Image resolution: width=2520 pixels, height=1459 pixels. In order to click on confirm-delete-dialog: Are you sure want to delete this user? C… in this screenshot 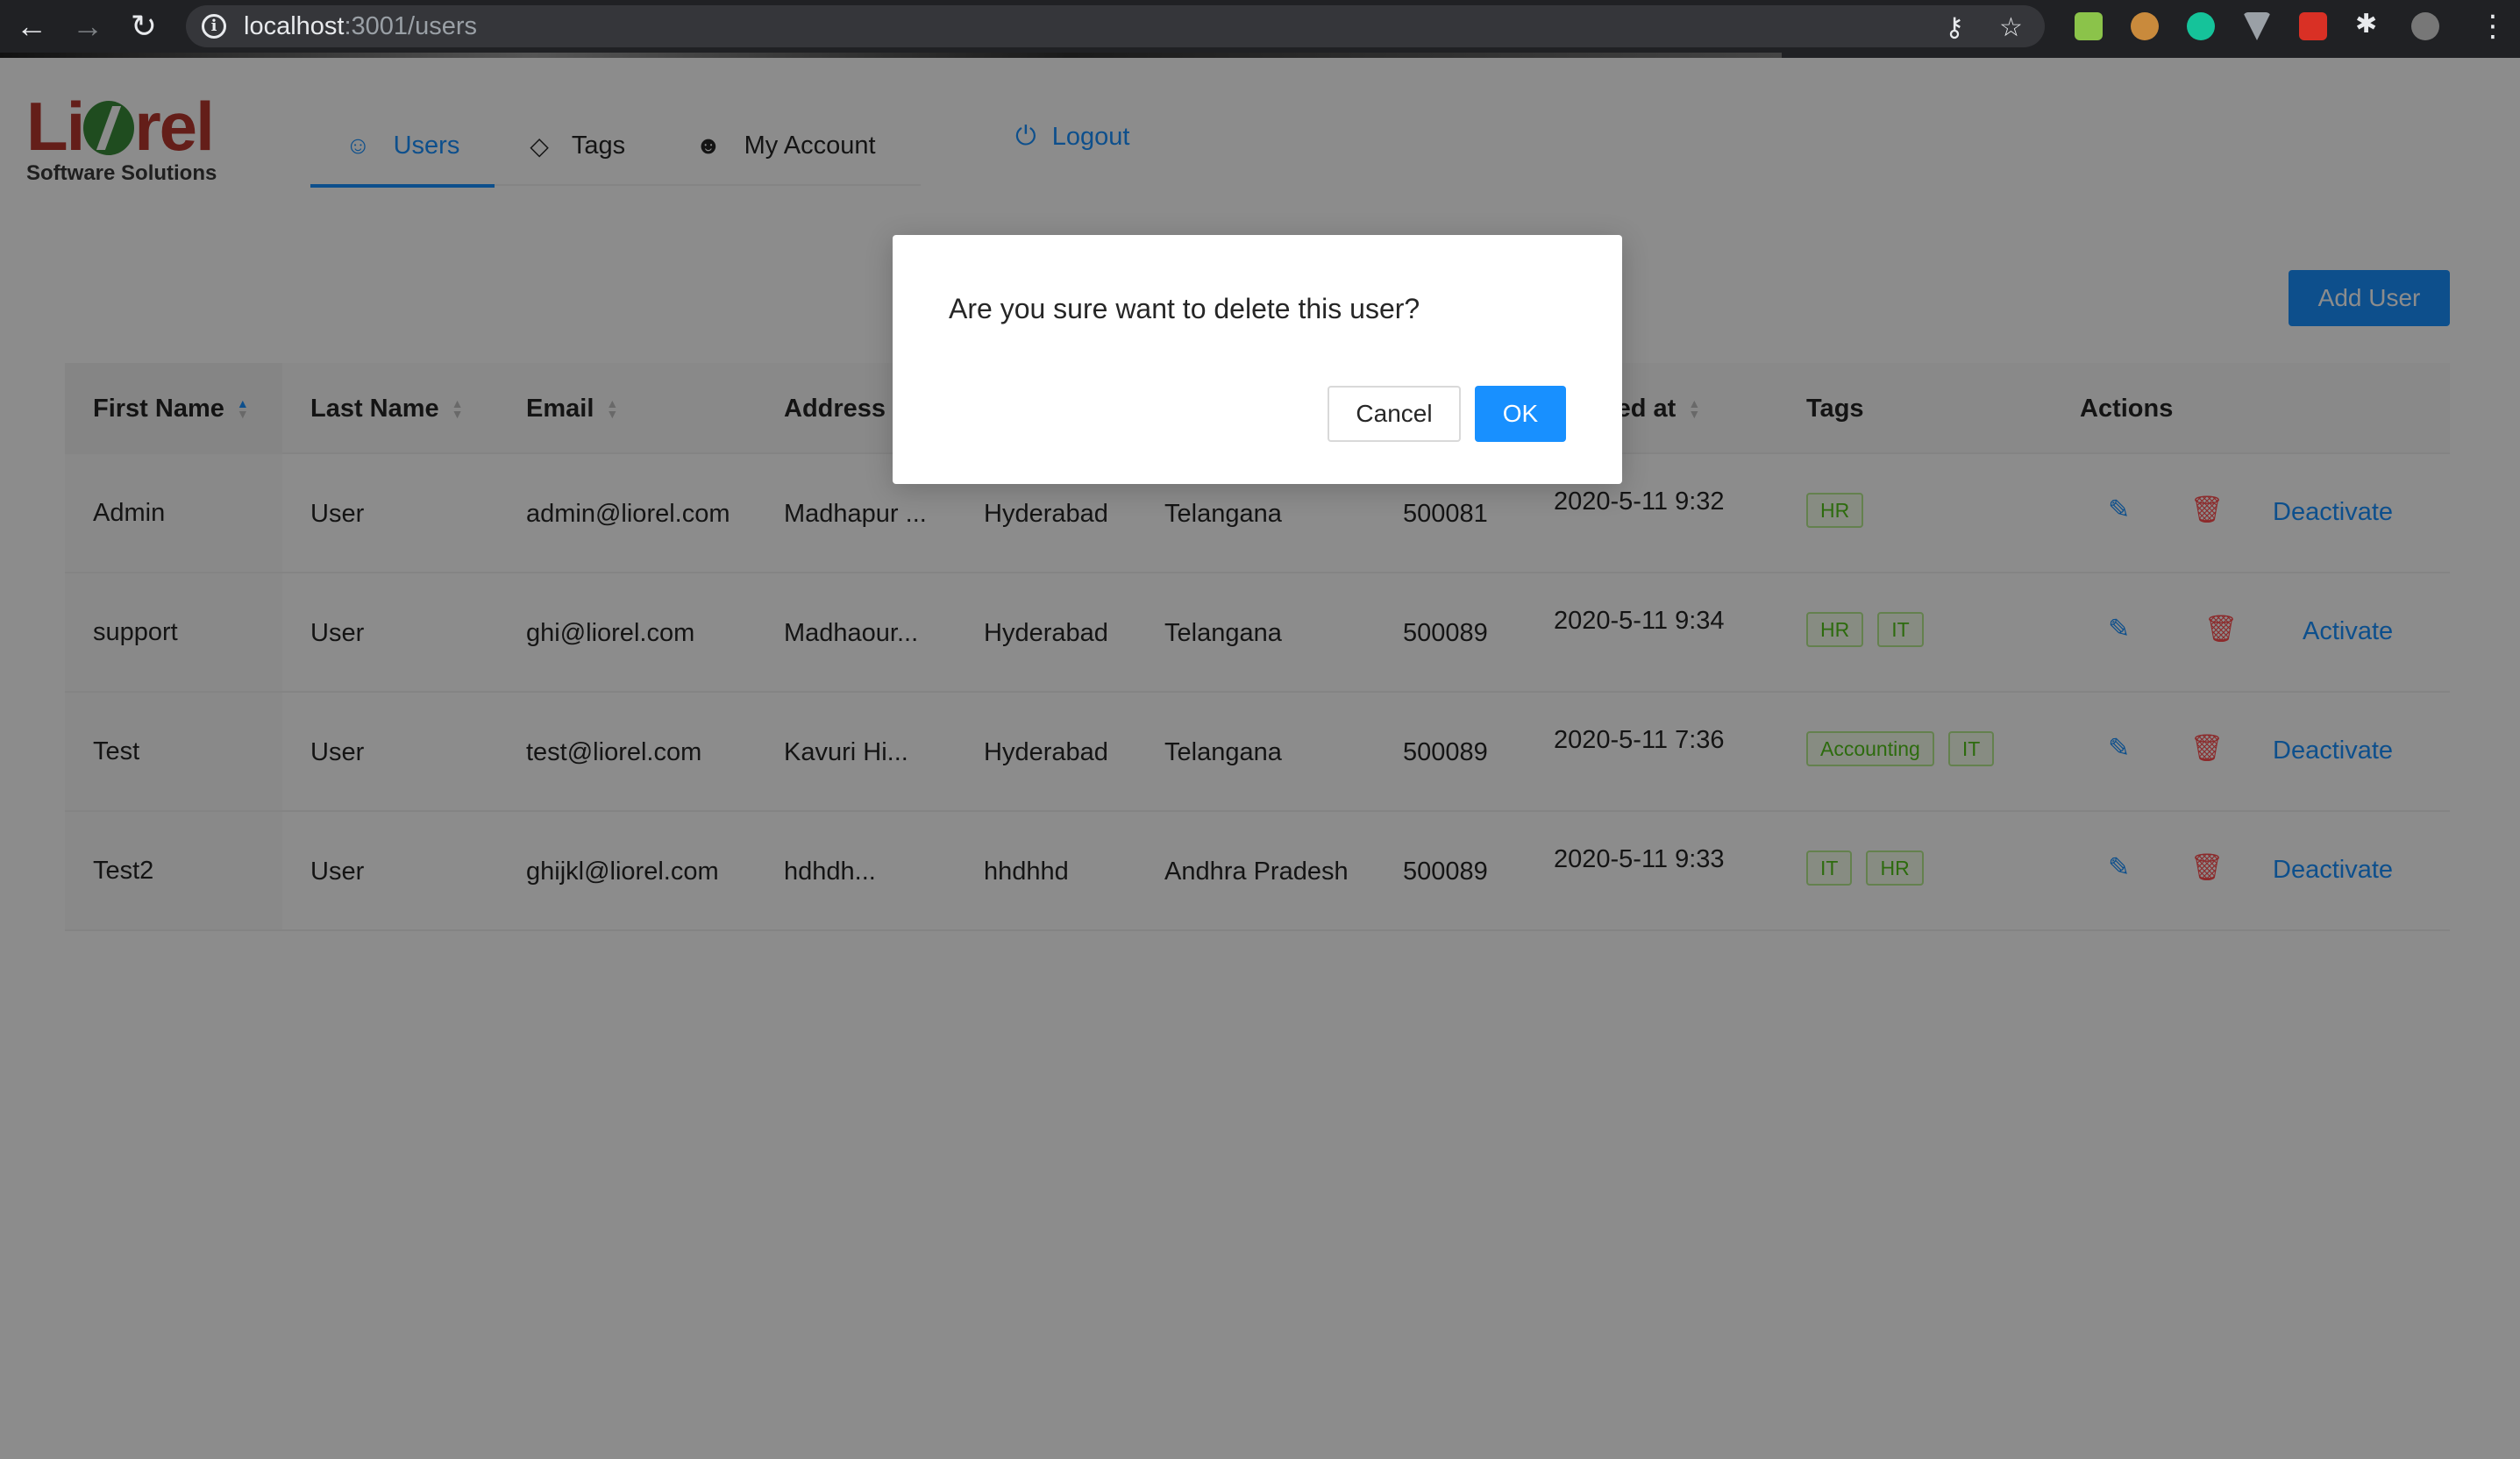, I will do `click(1257, 359)`.